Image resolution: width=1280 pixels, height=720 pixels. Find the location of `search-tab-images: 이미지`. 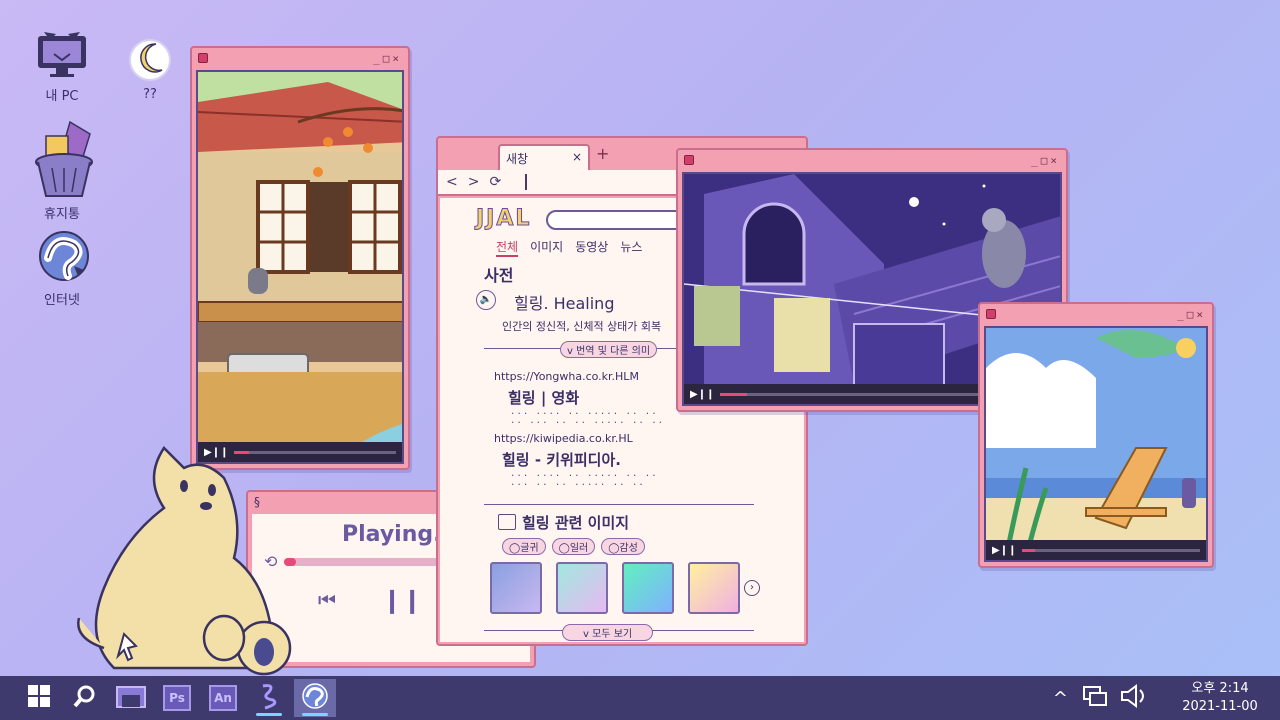

search-tab-images: 이미지 is located at coordinates (546, 247).